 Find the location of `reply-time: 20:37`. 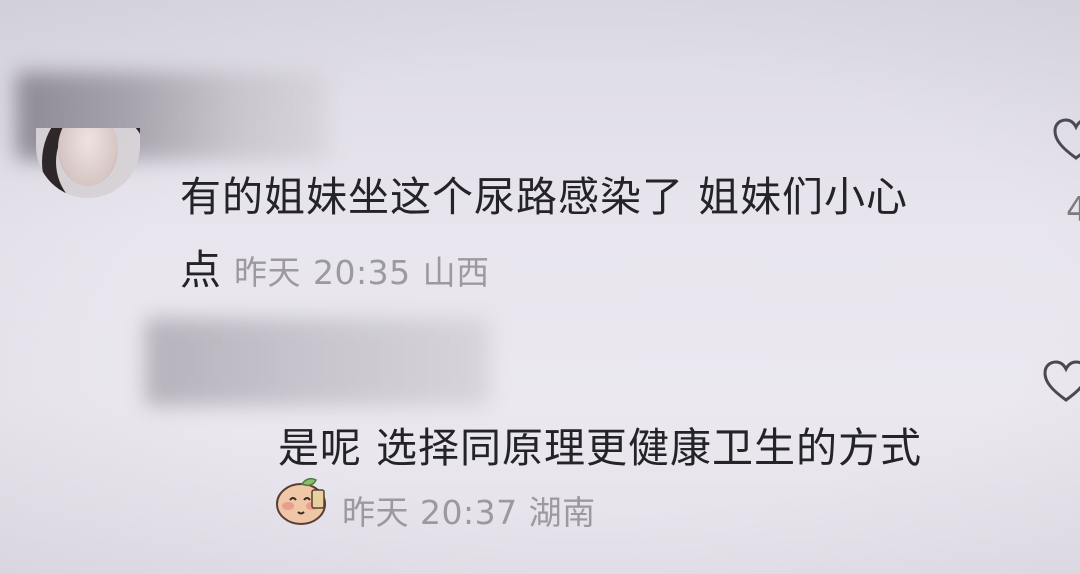

reply-time: 20:37 is located at coordinates (469, 512).